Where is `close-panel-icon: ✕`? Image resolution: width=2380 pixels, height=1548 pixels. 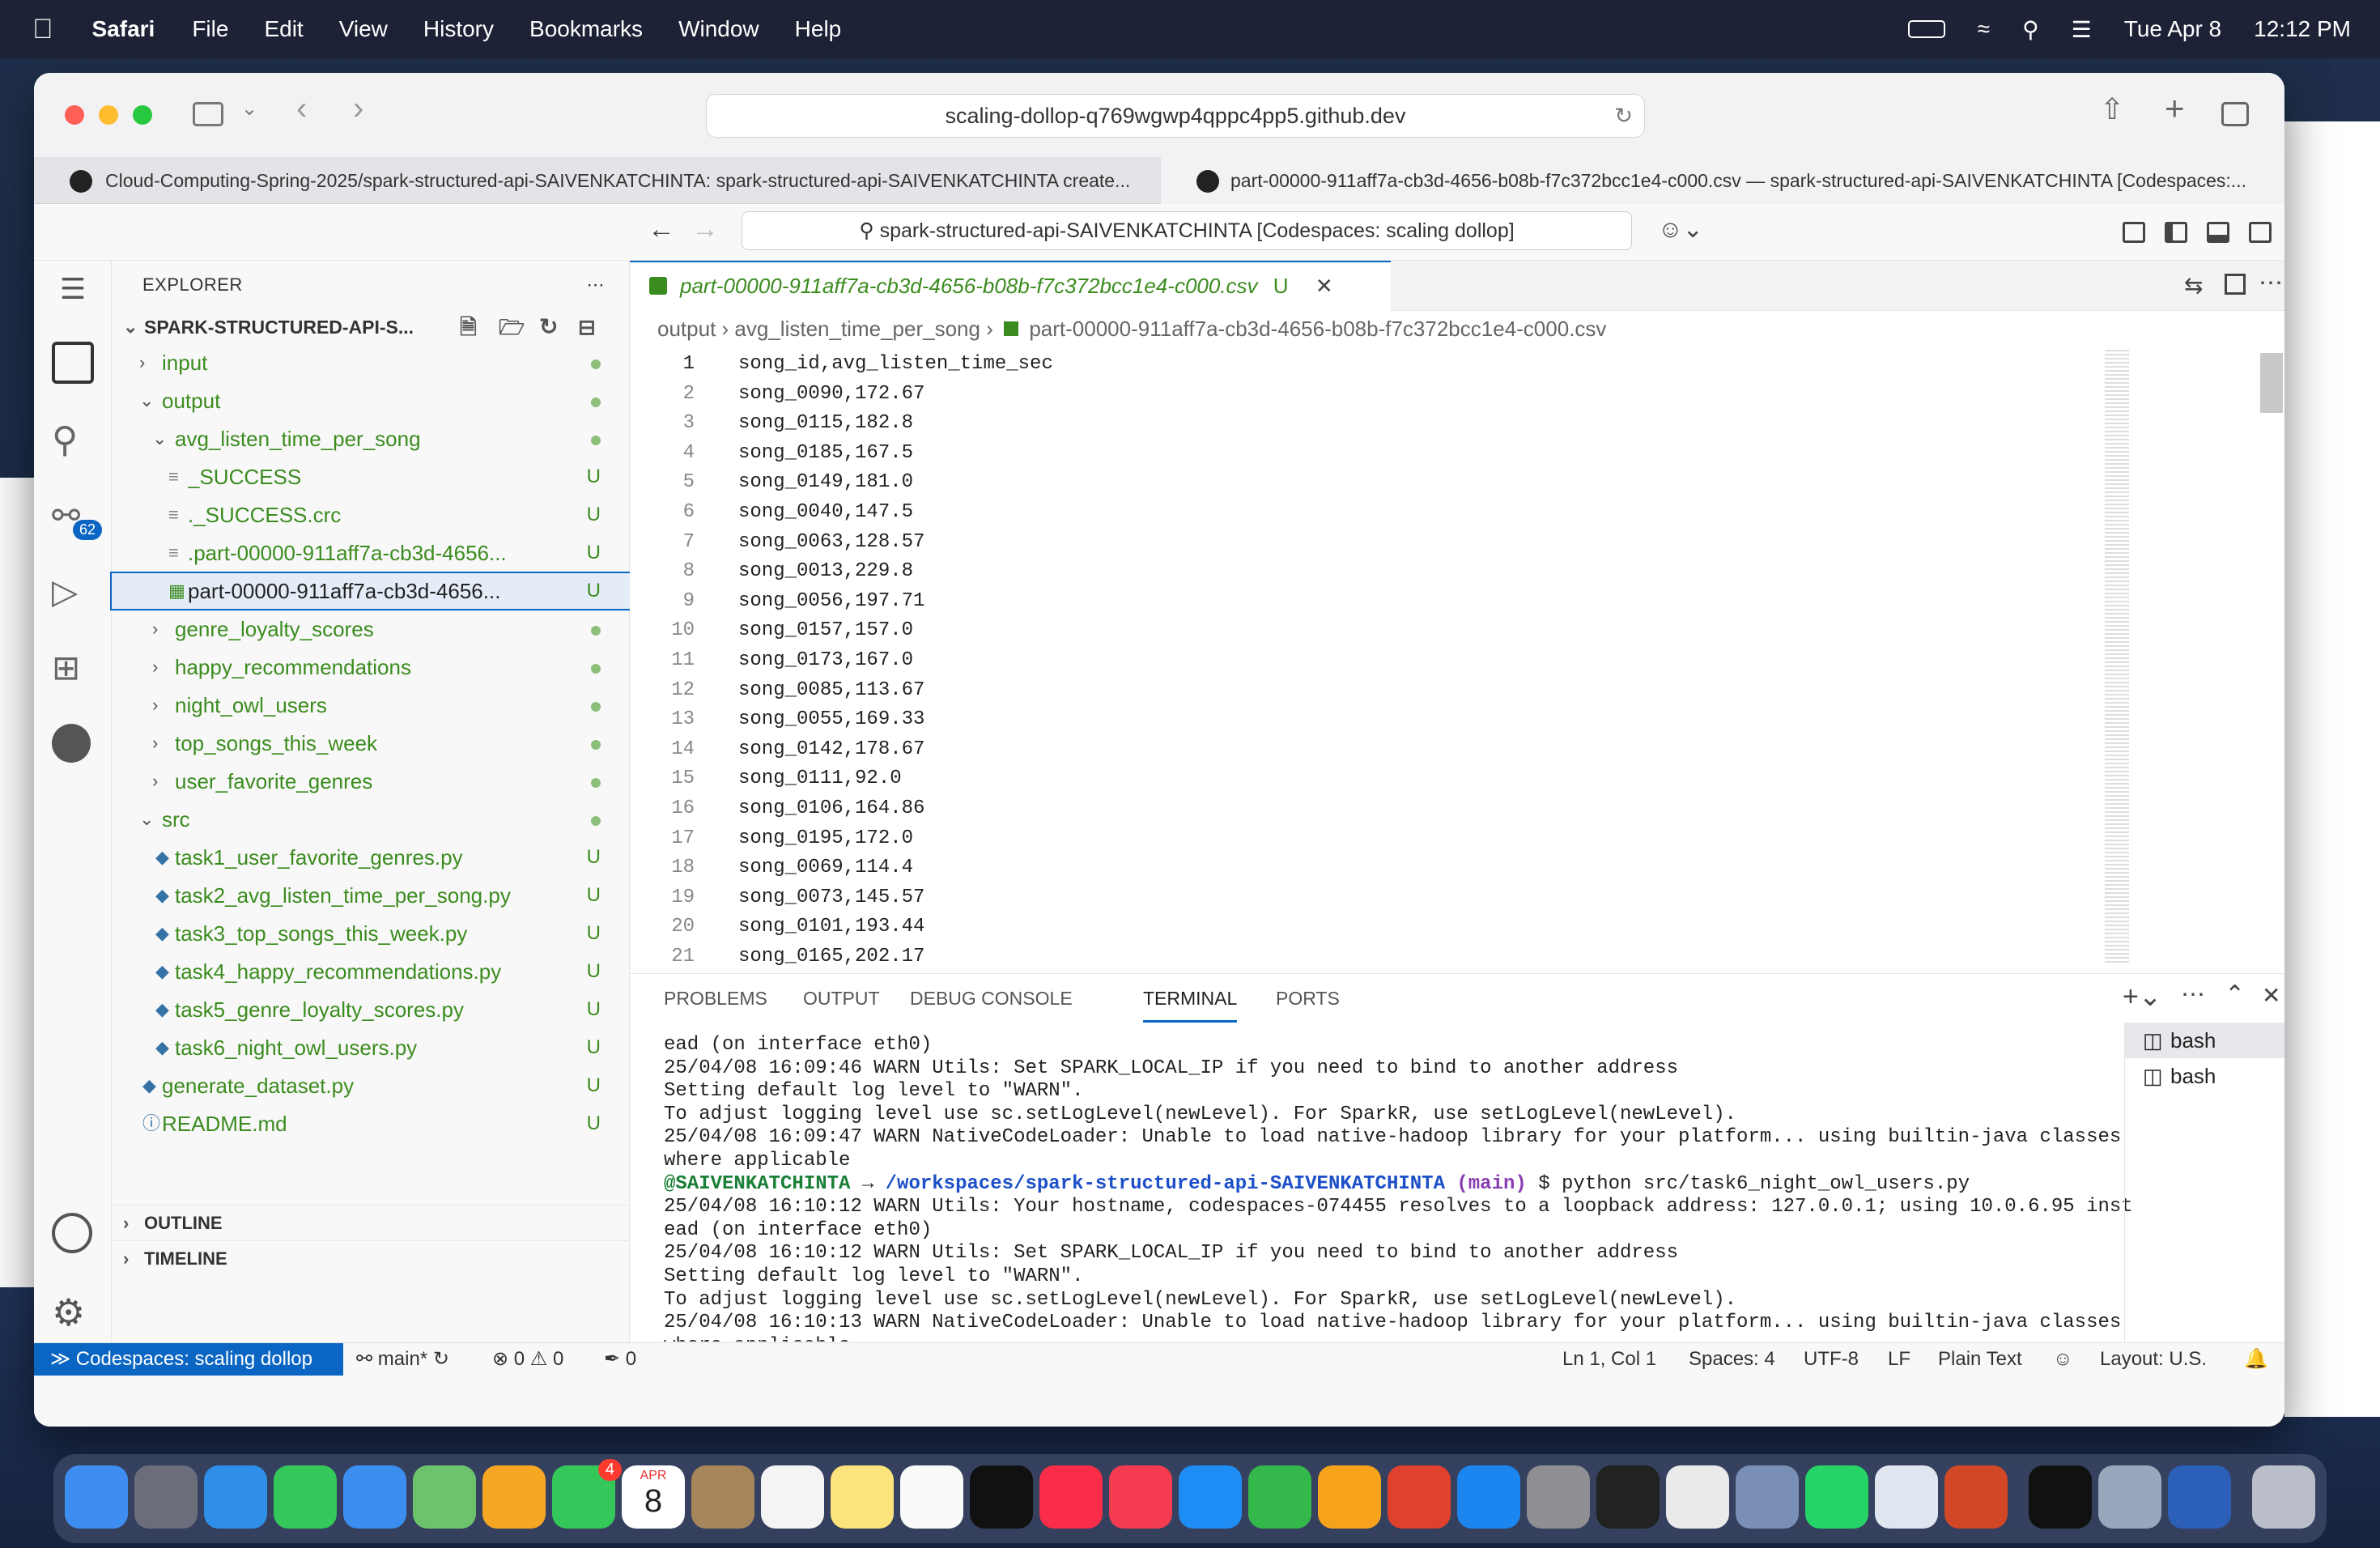 close-panel-icon: ✕ is located at coordinates (2271, 996).